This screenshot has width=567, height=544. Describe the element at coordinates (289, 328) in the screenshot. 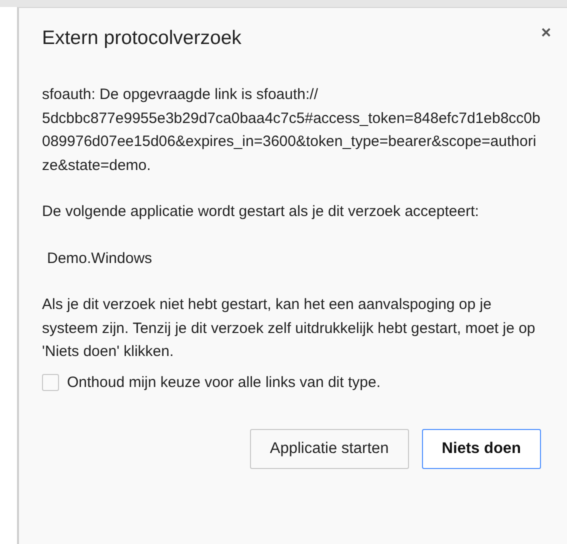

I see `message-text: Als je dit verzoek niet hebt gestart, kan het een aanvalspoging op je systeem zijn. Tenzij je dit verzoek zelf uitdrukkelijk hebt gestart, moet je op 'Niets doen' klikken.` at that location.